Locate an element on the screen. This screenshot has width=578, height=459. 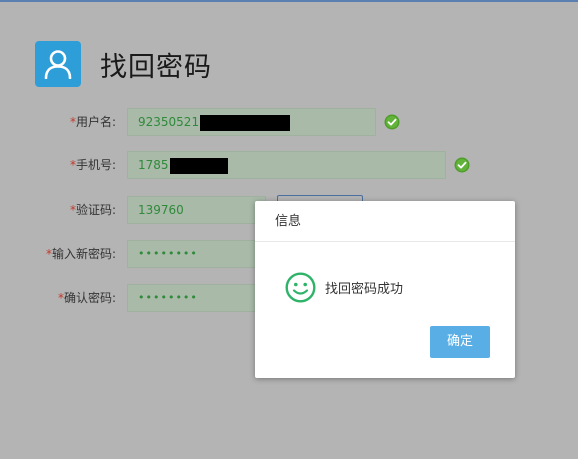
phone-field: 1785 is located at coordinates (286, 165).